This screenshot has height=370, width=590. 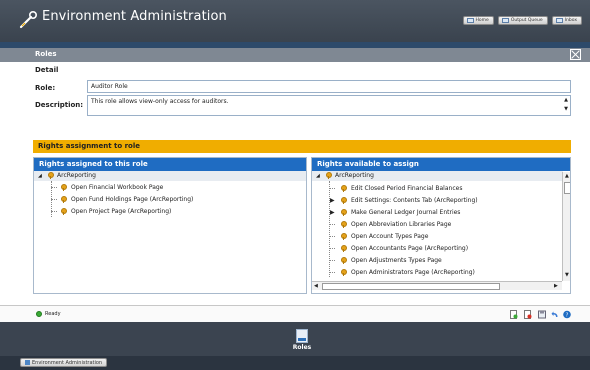 What do you see at coordinates (437, 176) in the screenshot?
I see `available-root-node: ◢ ArcReporting` at bounding box center [437, 176].